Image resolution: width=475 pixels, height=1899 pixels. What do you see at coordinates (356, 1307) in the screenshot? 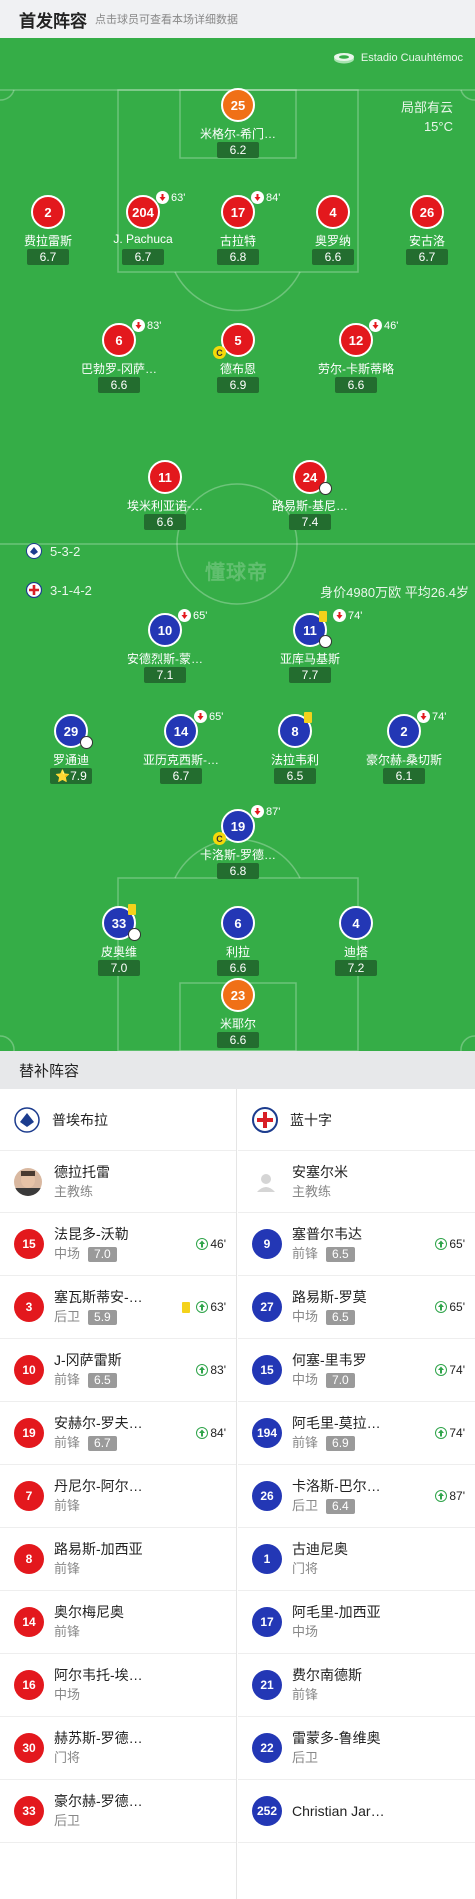
I see `sub-player-row: 27 路易斯-罗莫 中场 6.5 65'` at bounding box center [356, 1307].